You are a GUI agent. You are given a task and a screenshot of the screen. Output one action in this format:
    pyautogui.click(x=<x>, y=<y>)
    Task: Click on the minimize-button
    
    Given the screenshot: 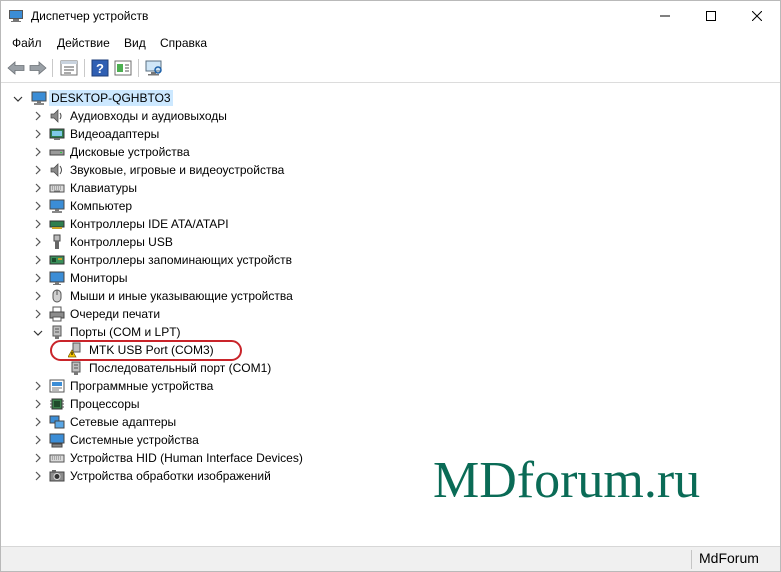 What is the action you would take?
    pyautogui.click(x=665, y=16)
    